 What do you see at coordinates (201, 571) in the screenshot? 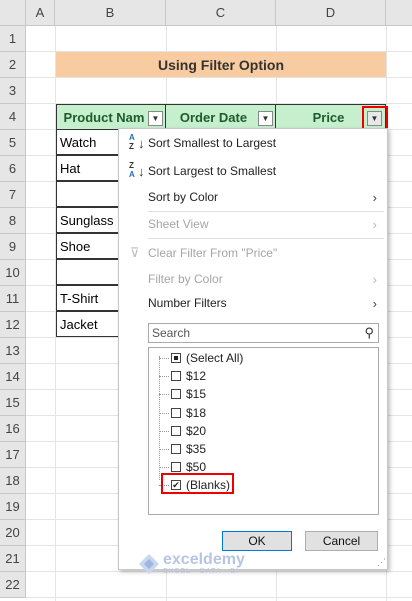
I see `watermark-tagline: EXCEL · DATA · BI` at bounding box center [201, 571].